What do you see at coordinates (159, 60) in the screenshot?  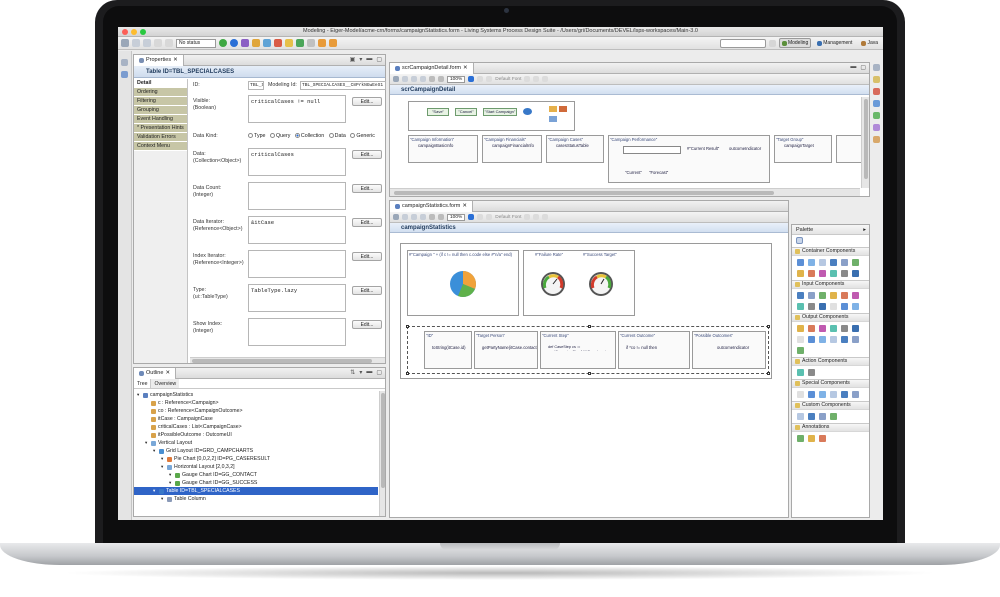 I see `tab-properties: Properties ✕` at bounding box center [159, 60].